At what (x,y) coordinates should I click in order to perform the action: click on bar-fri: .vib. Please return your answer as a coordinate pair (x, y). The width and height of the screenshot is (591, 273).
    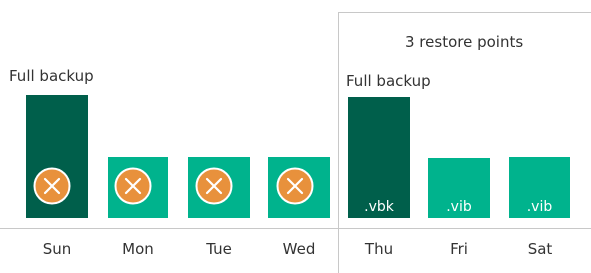
    Looking at the image, I should click on (459, 188).